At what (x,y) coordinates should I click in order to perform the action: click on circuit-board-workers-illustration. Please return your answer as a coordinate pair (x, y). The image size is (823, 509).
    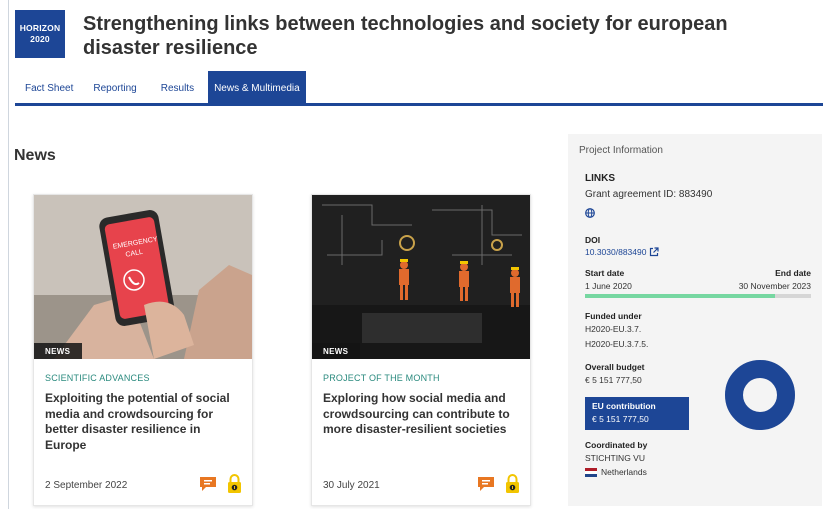
    Looking at the image, I should click on (421, 277).